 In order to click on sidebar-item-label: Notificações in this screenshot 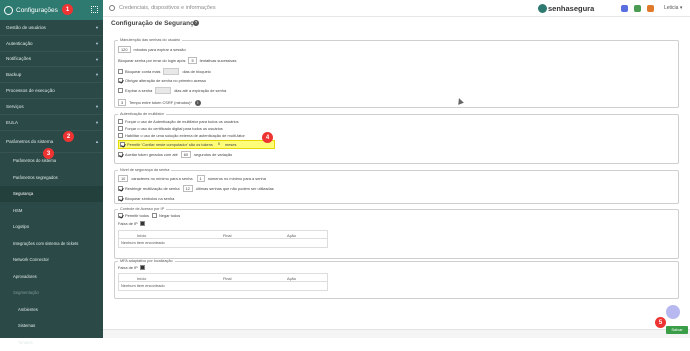, I will do `click(19, 59)`.